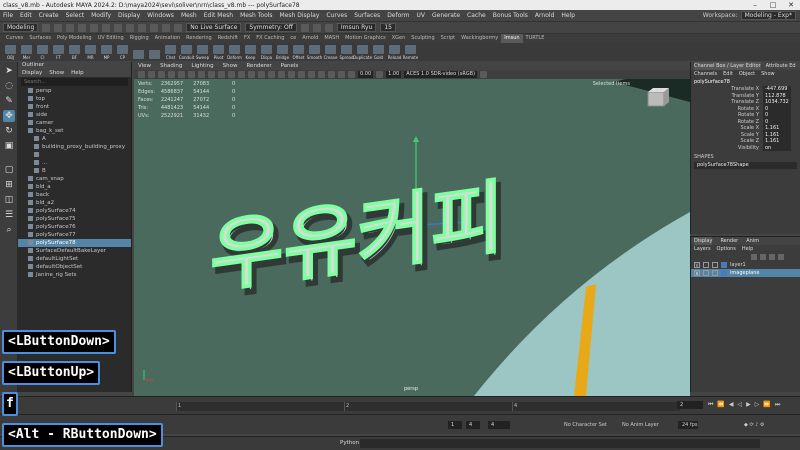 The image size is (800, 450). What do you see at coordinates (367, 15) in the screenshot?
I see `menu-surfaces: Surfaces` at bounding box center [367, 15].